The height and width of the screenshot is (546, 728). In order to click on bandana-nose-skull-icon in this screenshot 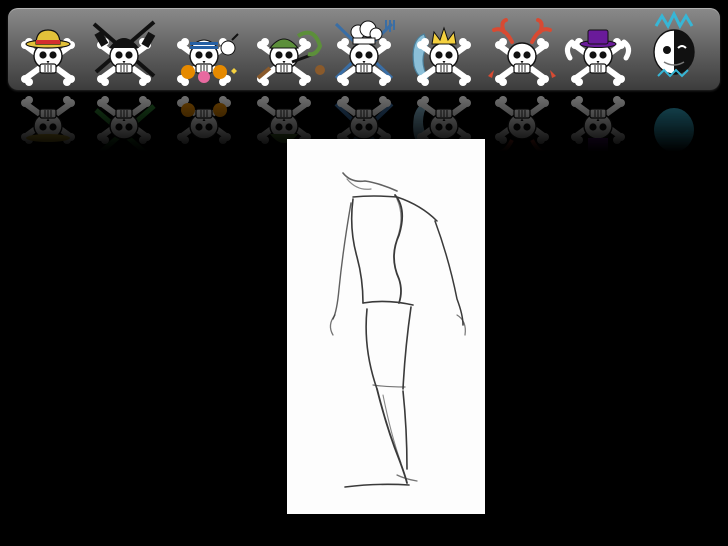, I will do `click(291, 58)`.